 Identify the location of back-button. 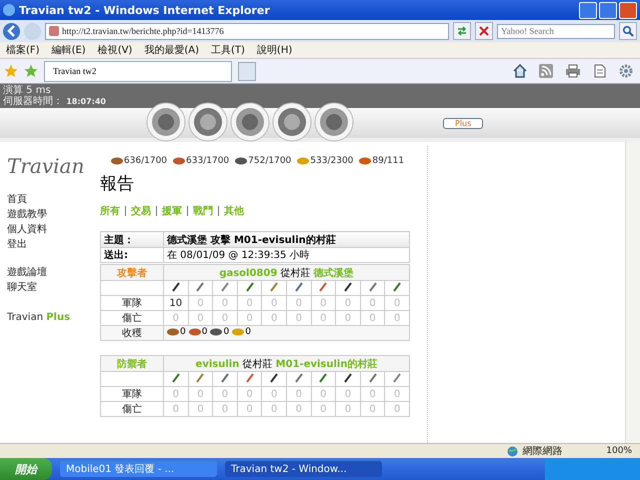
(11, 31).